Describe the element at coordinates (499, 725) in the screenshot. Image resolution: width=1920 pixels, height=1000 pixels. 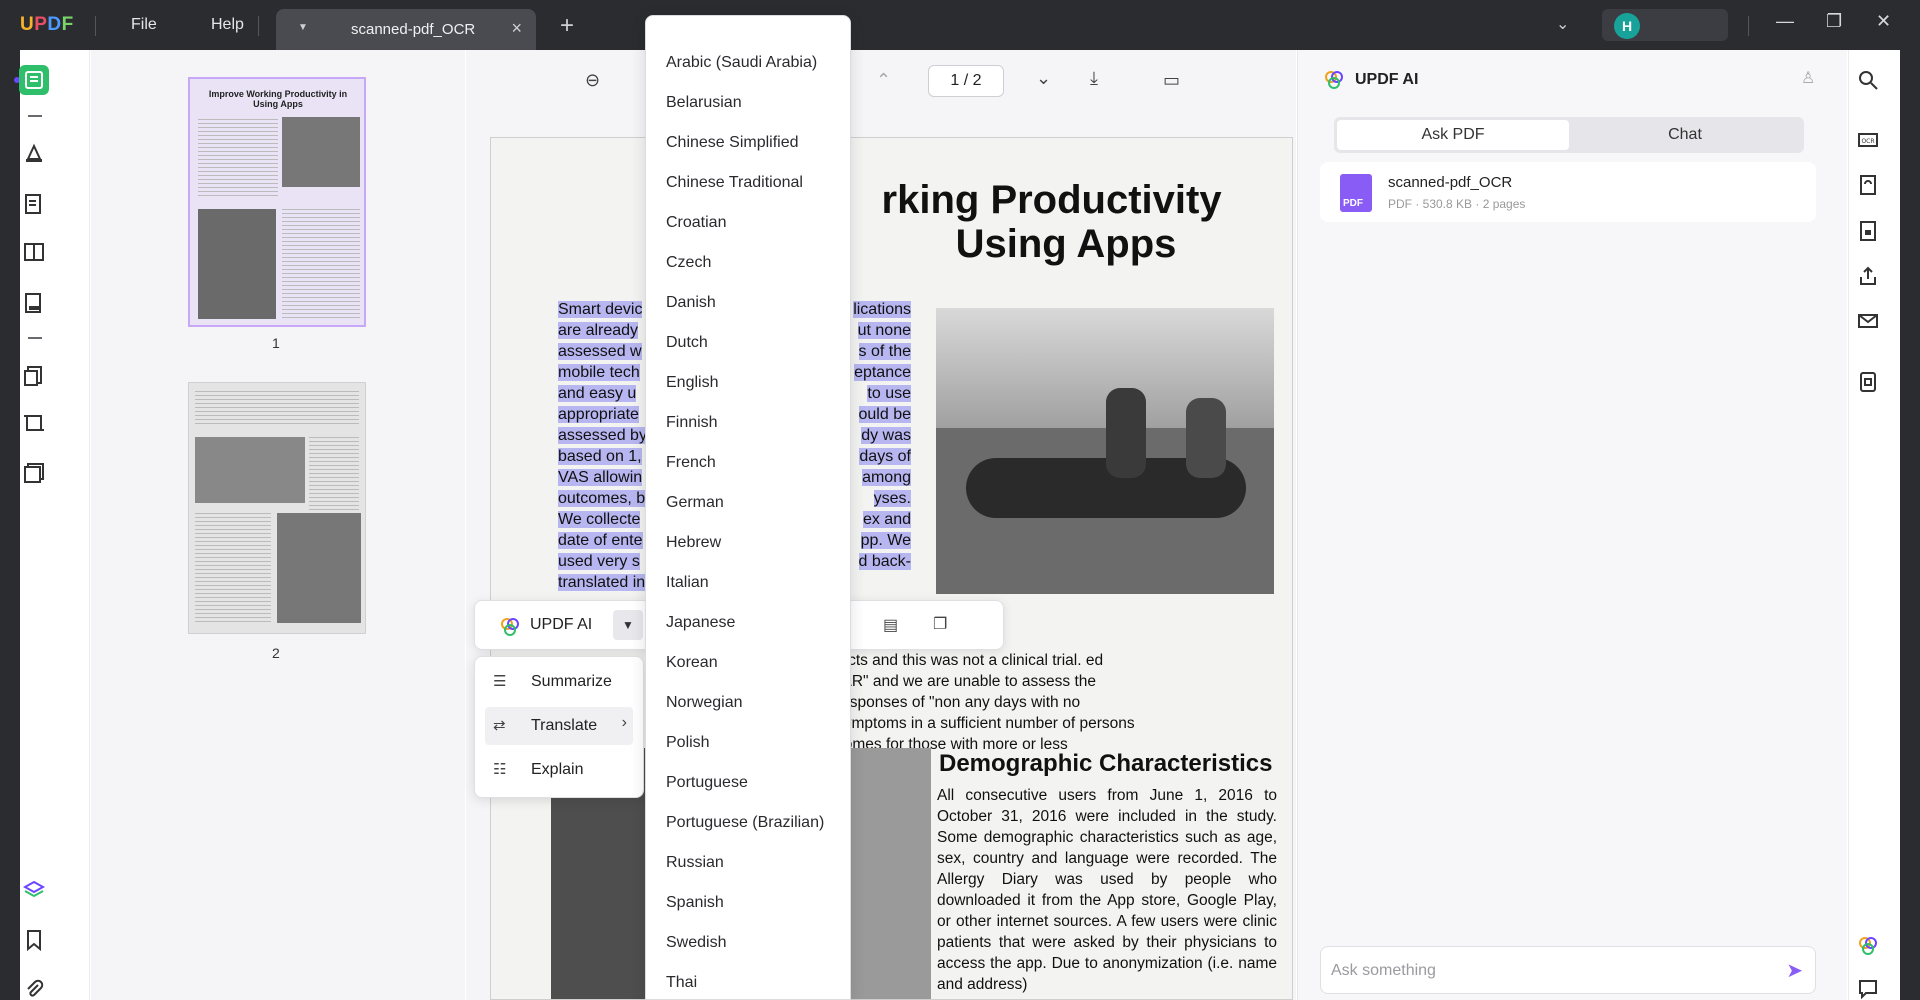
I see `translate-icon: ⇄` at that location.